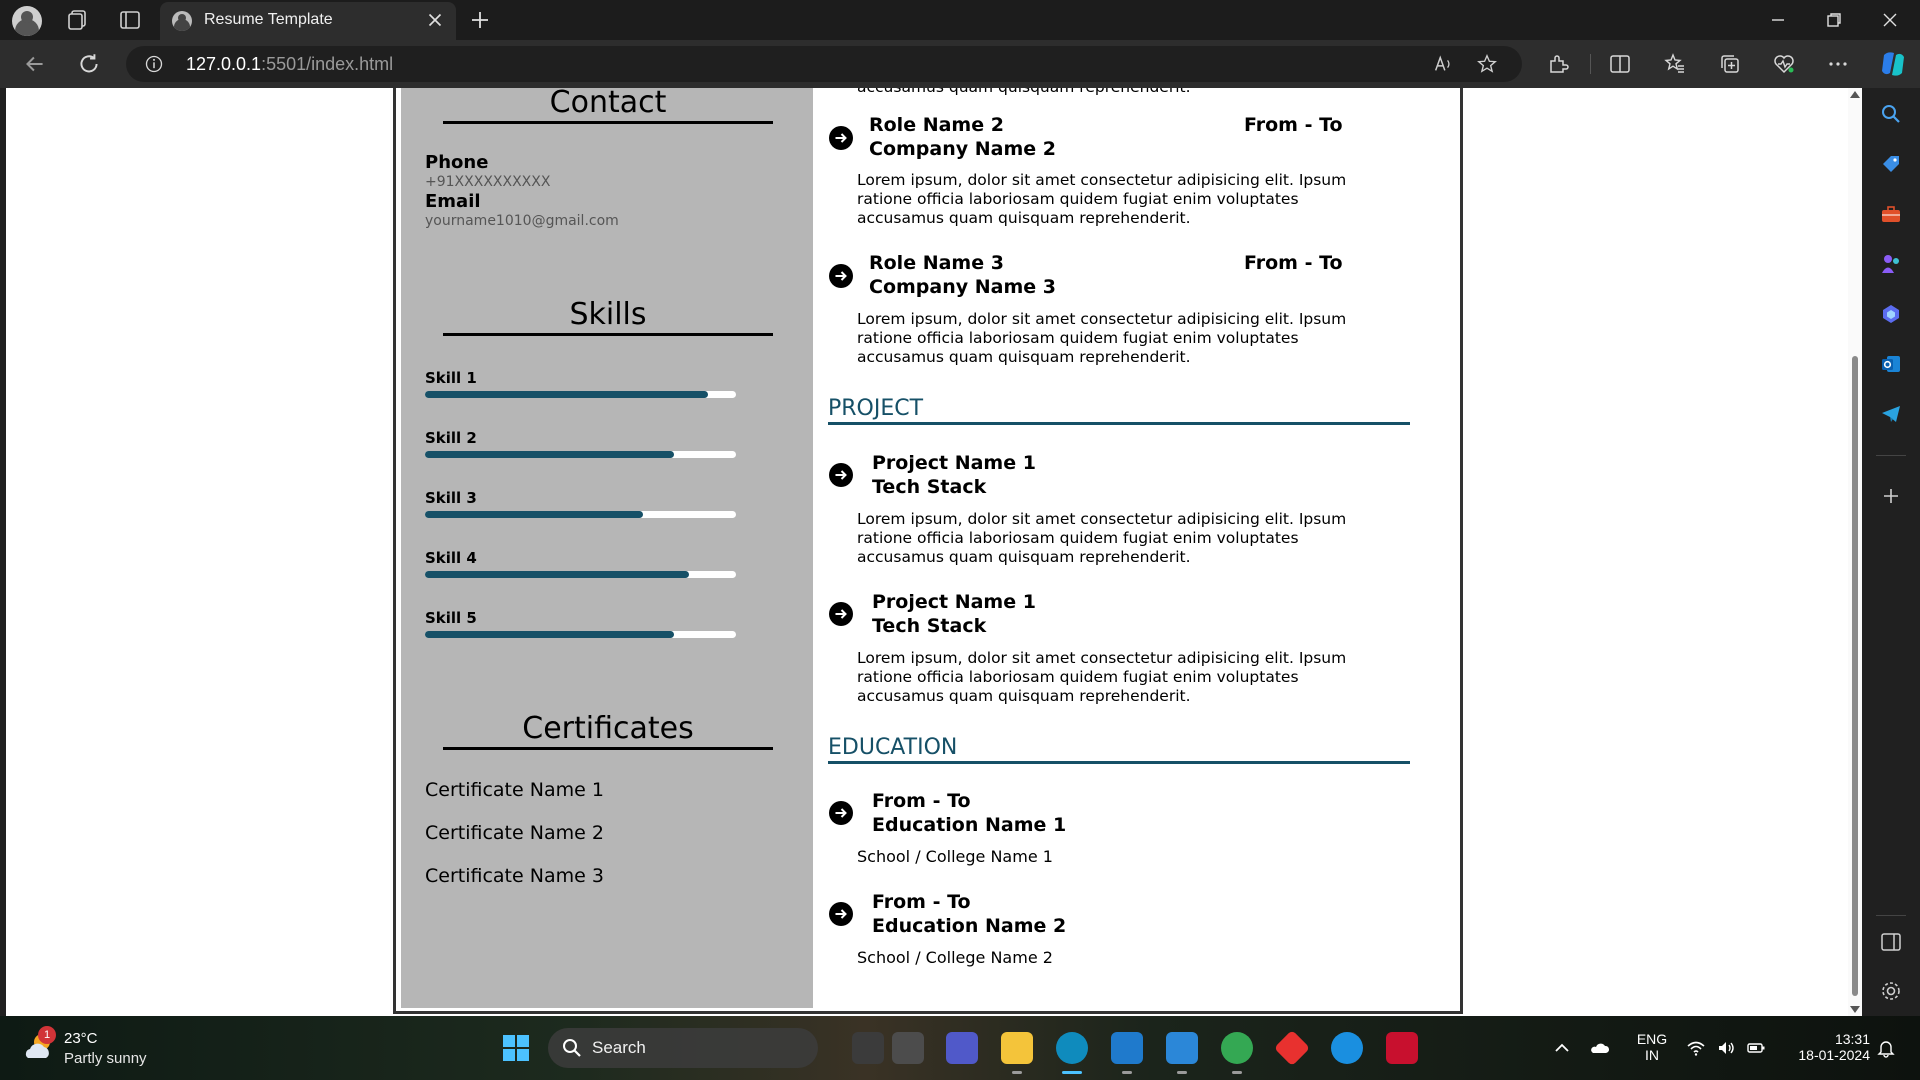 This screenshot has width=1920, height=1080. I want to click on extensions-icon, so click(1558, 64).